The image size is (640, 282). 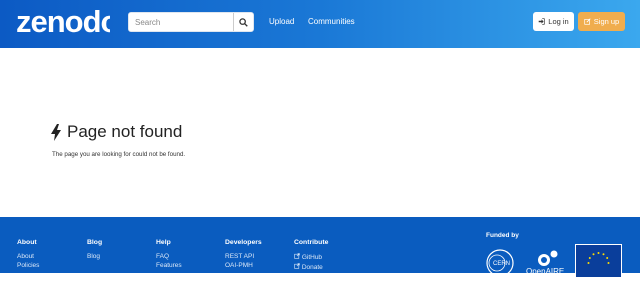 I want to click on footer-link-rest-api: REST API, so click(x=243, y=256).